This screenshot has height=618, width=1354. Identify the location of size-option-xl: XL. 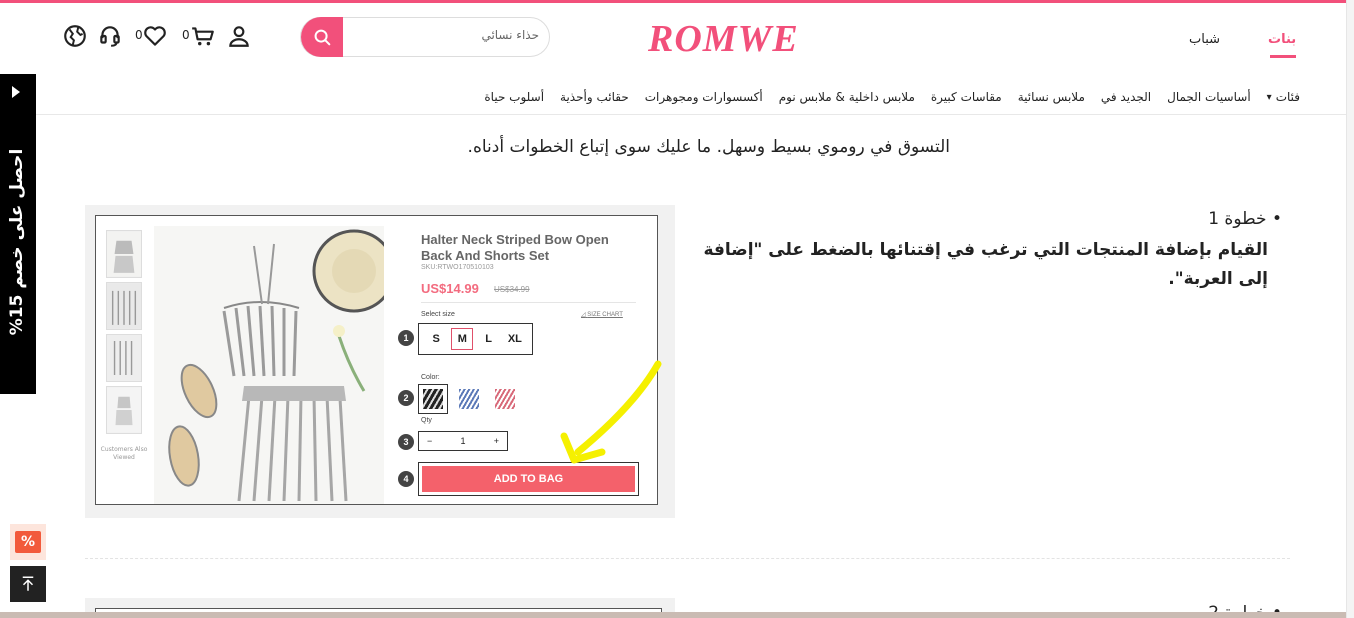
(515, 339).